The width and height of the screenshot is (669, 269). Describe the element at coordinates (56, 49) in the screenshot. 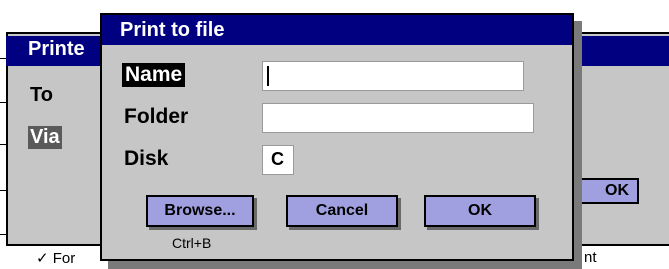

I see `printer-dialog-title: Printe` at that location.